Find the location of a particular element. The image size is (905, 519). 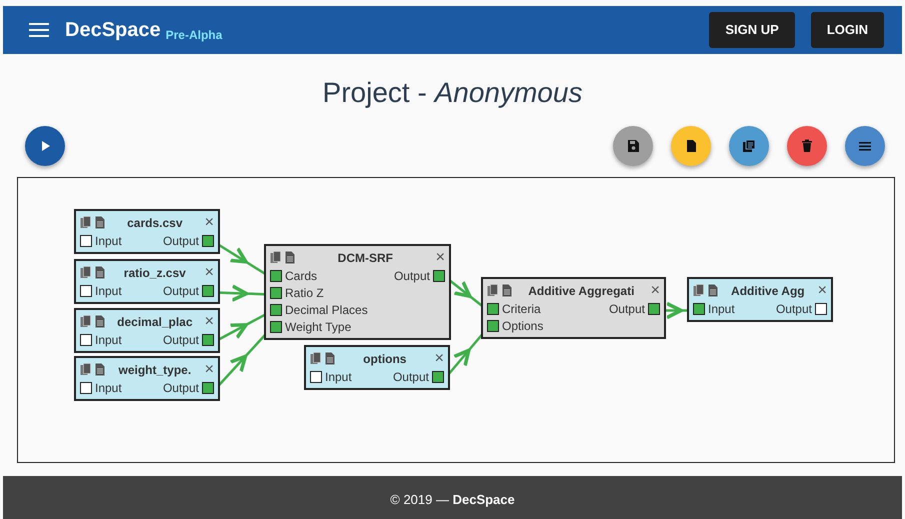

data-node: Additive Agg × Input Output is located at coordinates (760, 299).